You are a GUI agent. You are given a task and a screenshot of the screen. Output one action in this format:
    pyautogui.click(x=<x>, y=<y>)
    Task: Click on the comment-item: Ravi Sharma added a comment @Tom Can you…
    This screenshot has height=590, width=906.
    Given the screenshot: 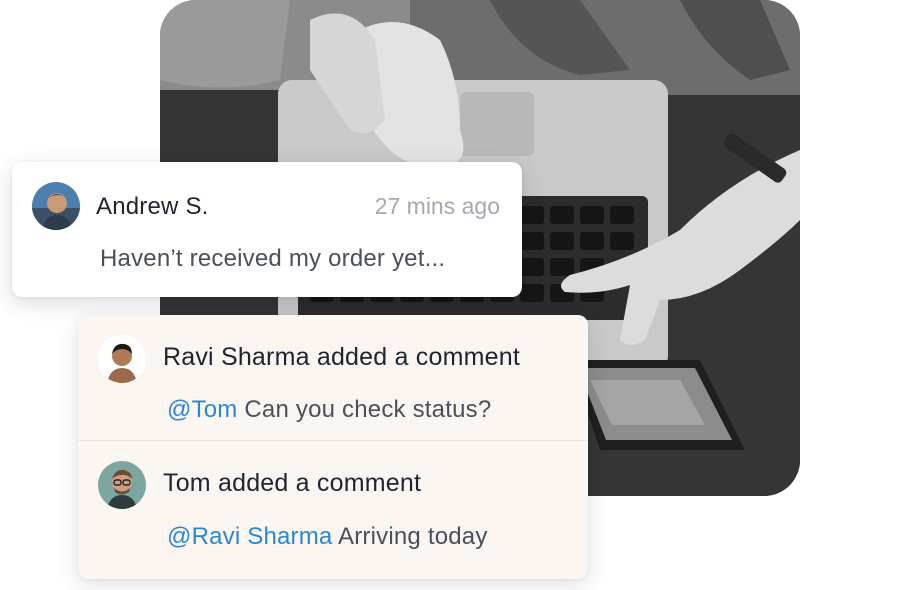 What is the action you would take?
    pyautogui.click(x=333, y=377)
    